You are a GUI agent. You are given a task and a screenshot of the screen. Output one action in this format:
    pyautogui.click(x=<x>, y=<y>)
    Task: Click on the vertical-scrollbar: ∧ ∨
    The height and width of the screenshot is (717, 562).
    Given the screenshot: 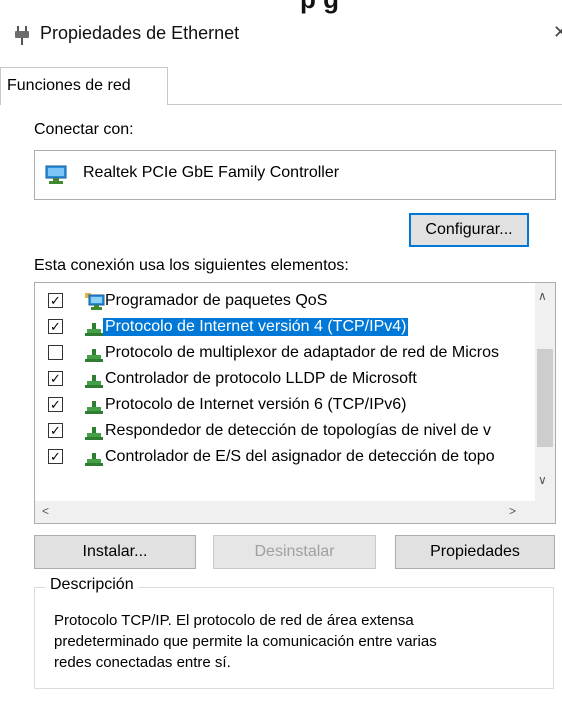 What is the action you would take?
    pyautogui.click(x=545, y=392)
    